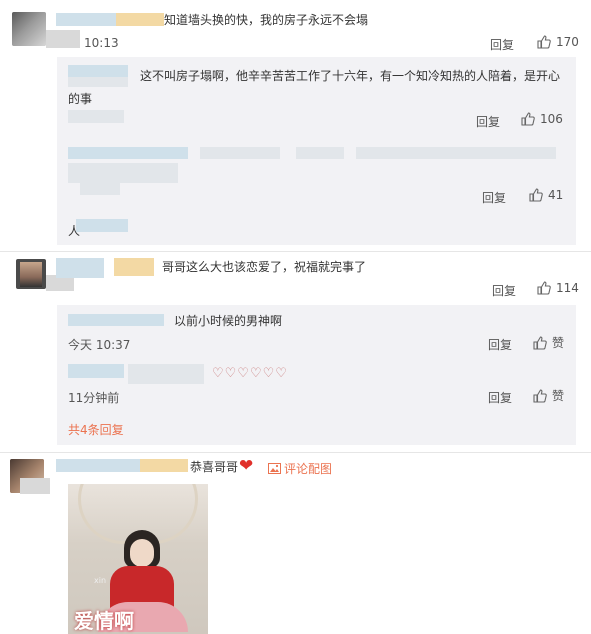  Describe the element at coordinates (567, 42) in the screenshot. I see `like-count: 170` at that location.